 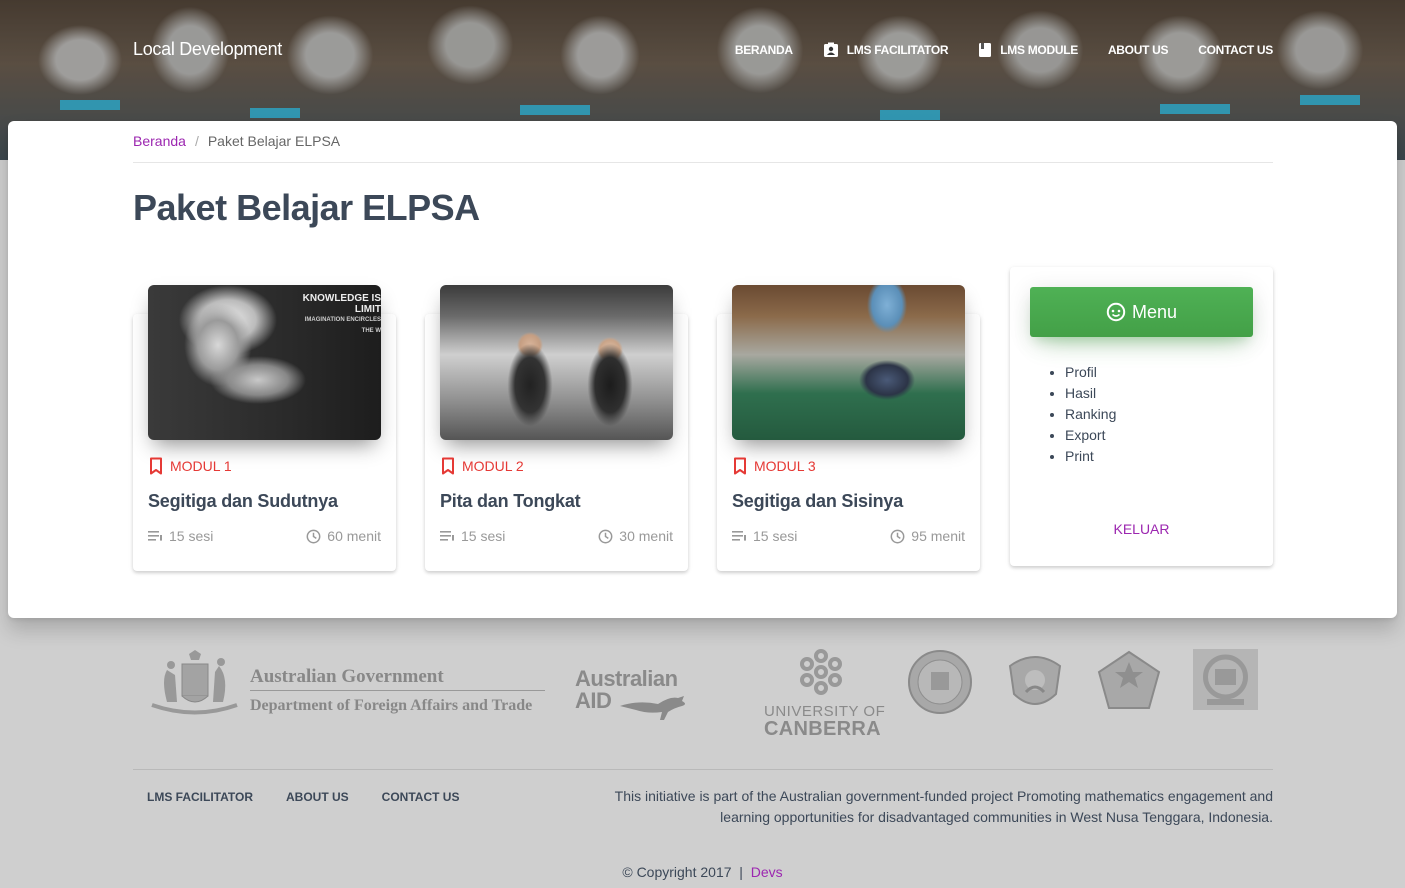 What do you see at coordinates (191, 536) in the screenshot?
I see `module-1-sessions: 15 sesi` at bounding box center [191, 536].